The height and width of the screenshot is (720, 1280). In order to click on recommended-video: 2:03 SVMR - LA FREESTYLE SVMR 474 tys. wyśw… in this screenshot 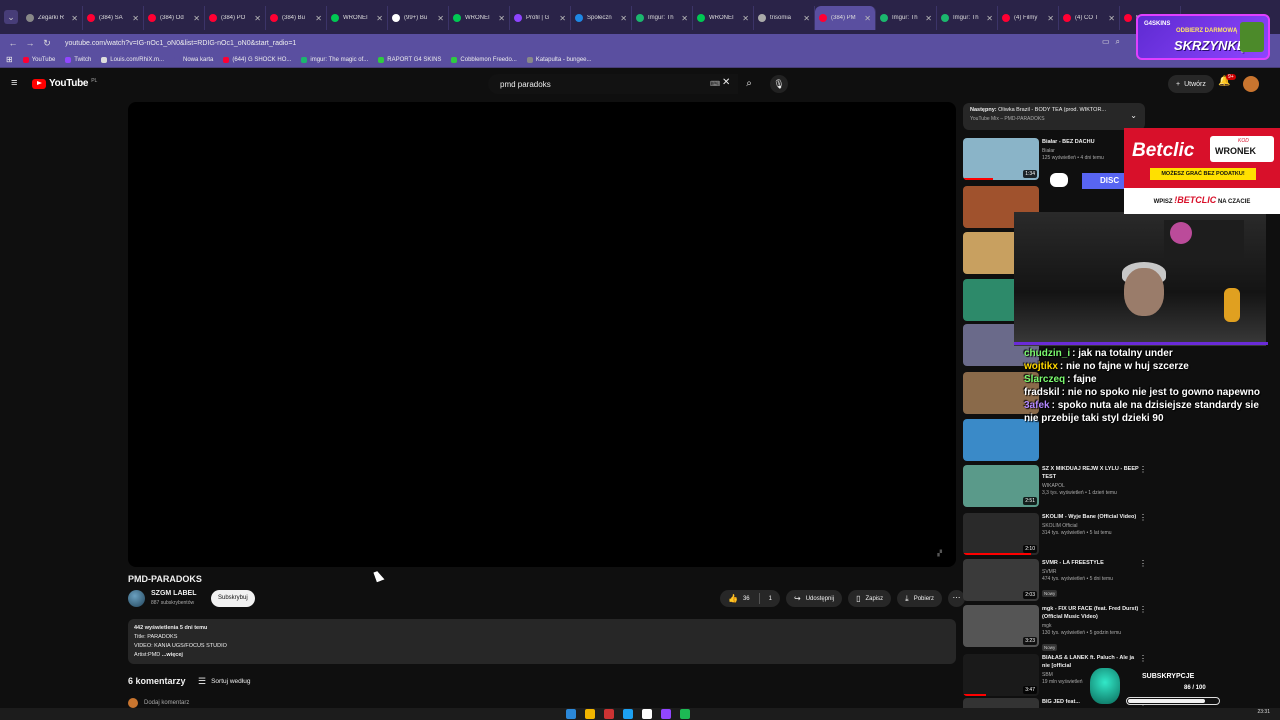, I will do `click(1063, 581)`.